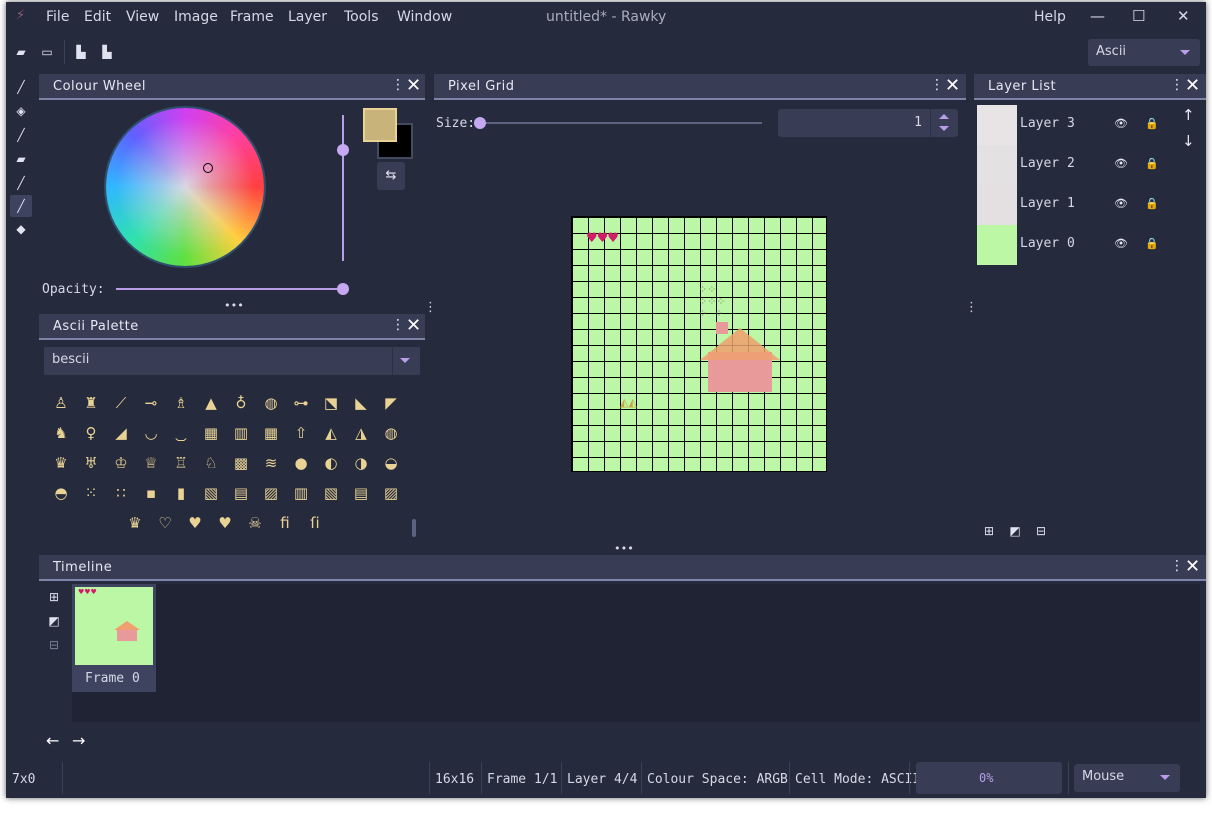  I want to click on palette-glyph: ⊸, so click(151, 403).